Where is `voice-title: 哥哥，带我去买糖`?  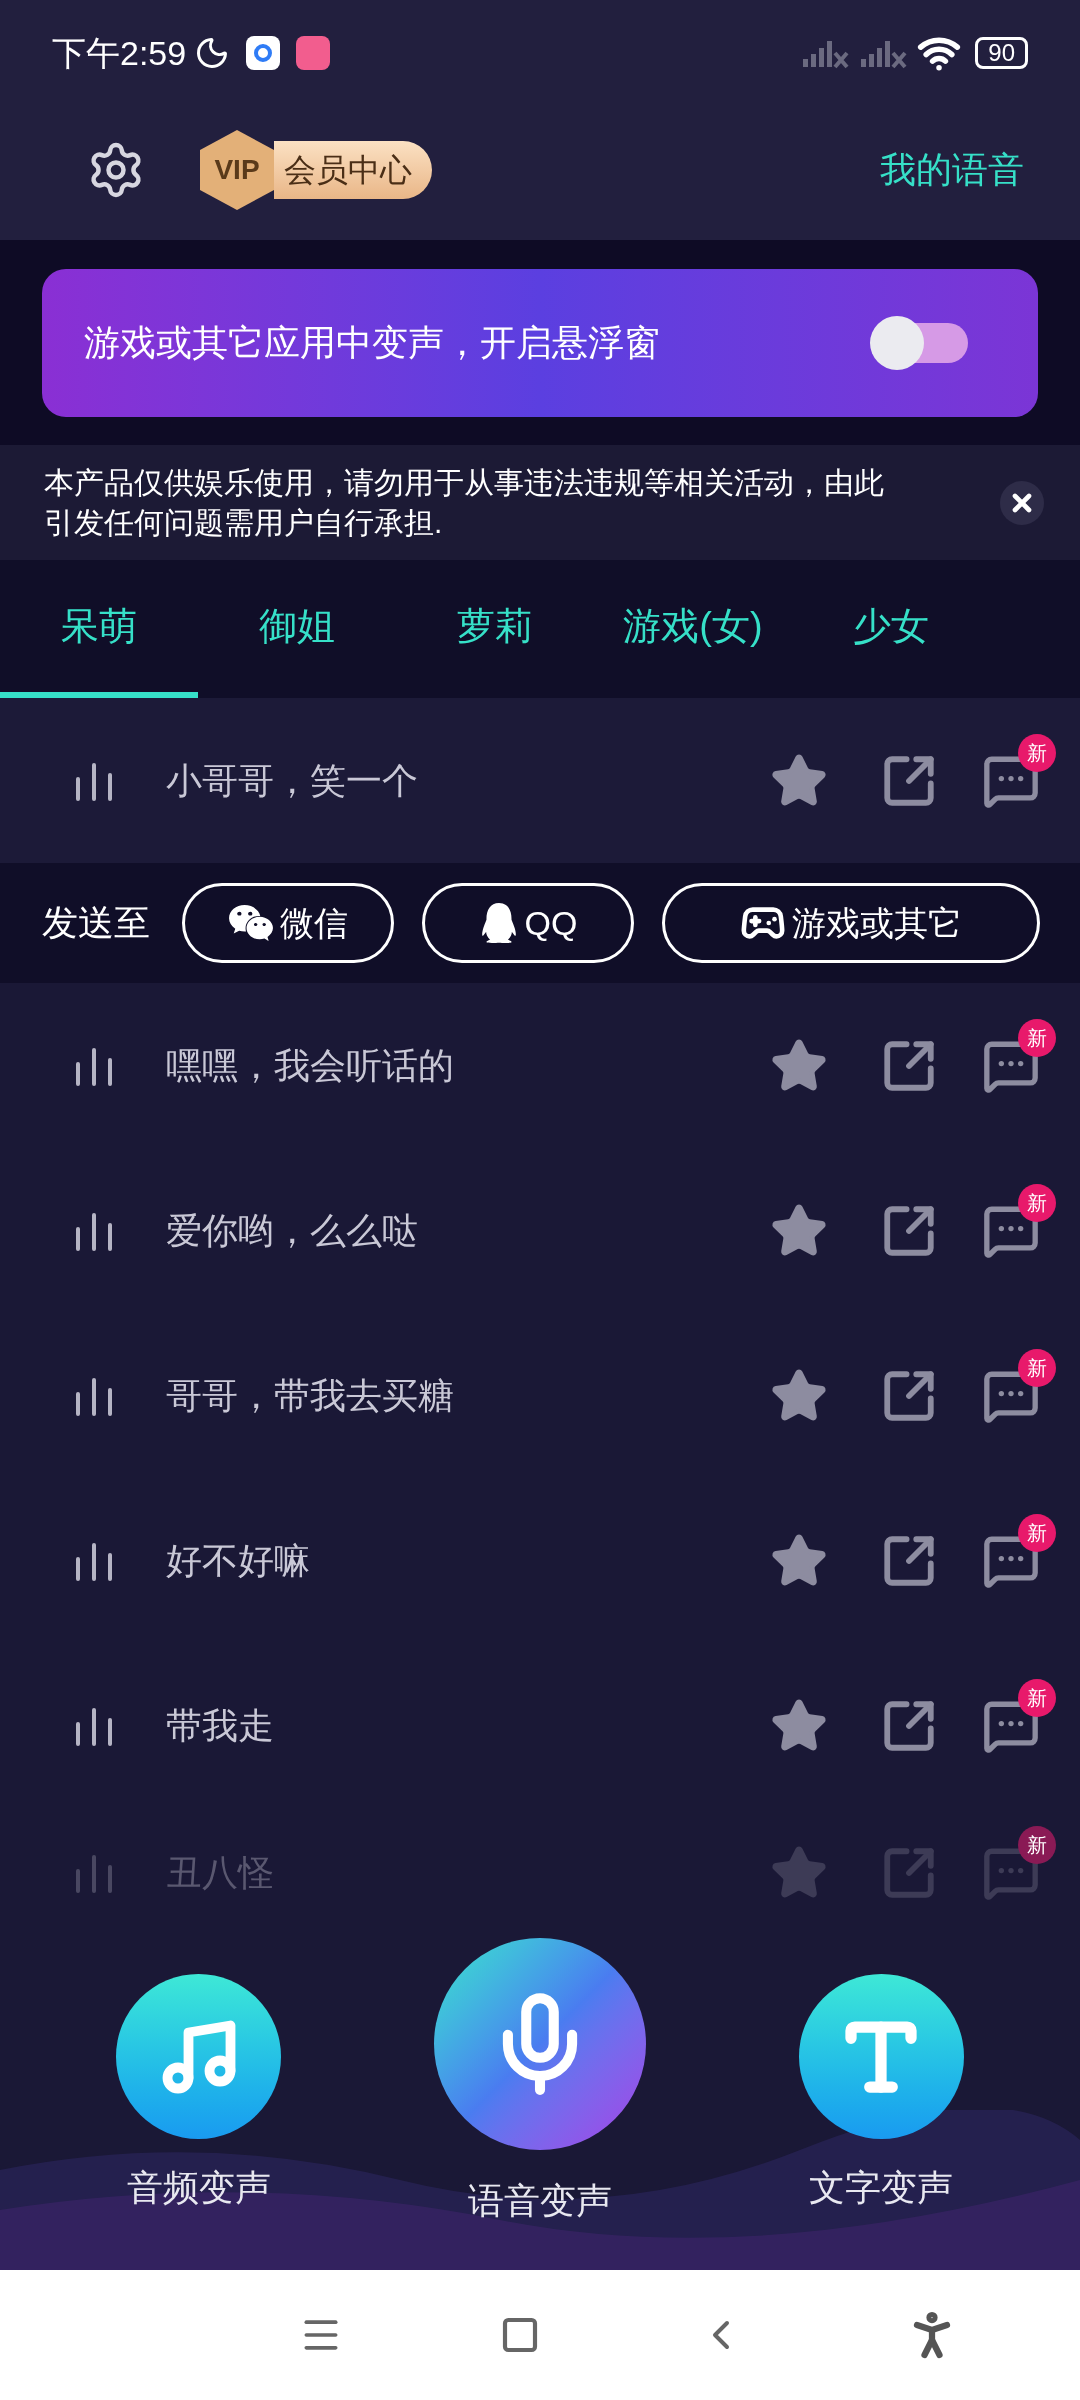
voice-title: 哥哥，带我去买糖 is located at coordinates (468, 1395).